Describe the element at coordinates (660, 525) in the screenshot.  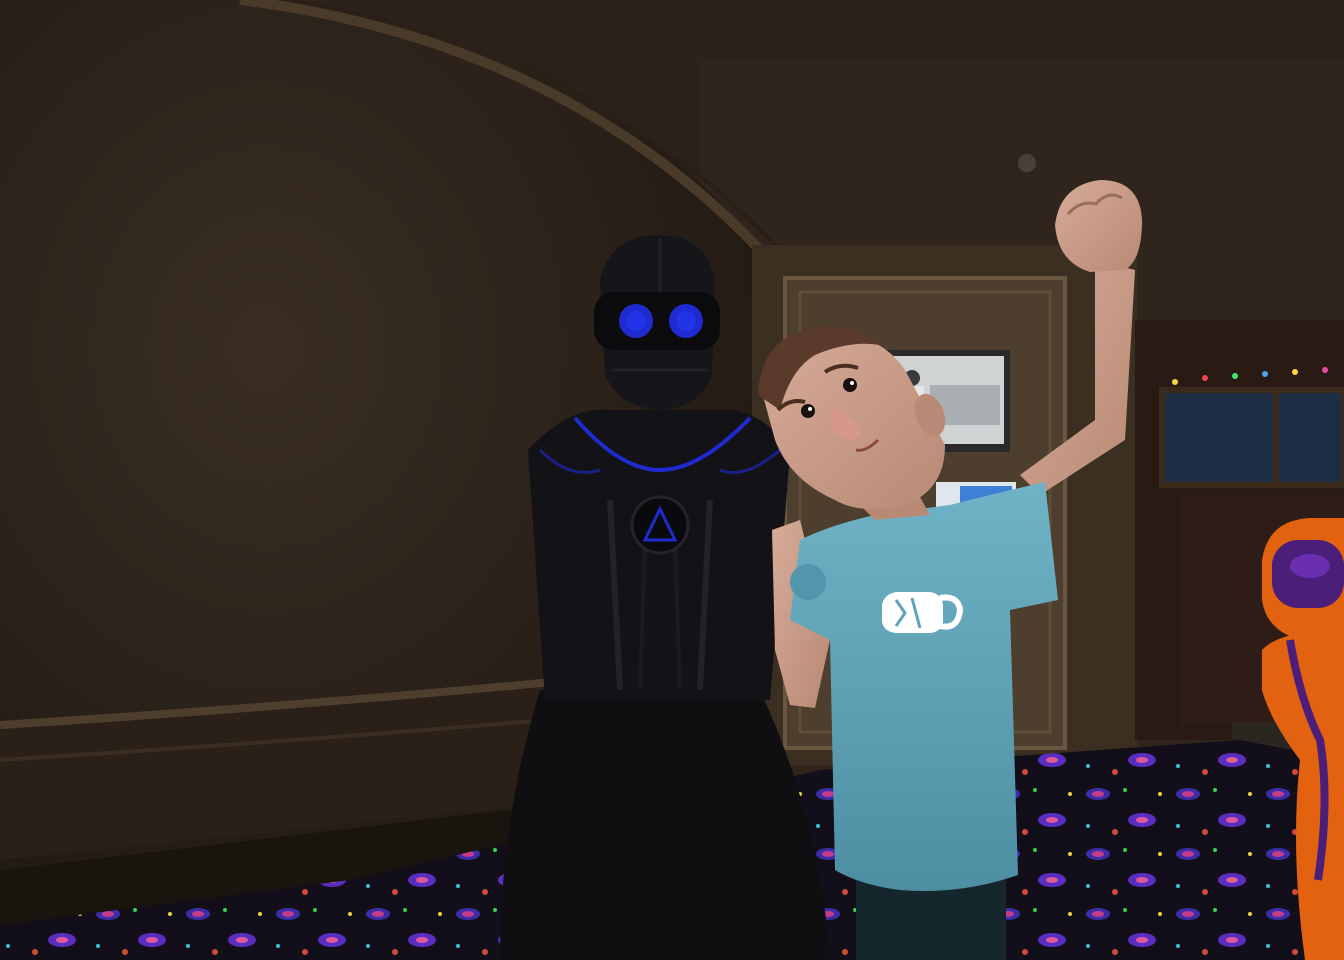
I see `chest-emblem` at that location.